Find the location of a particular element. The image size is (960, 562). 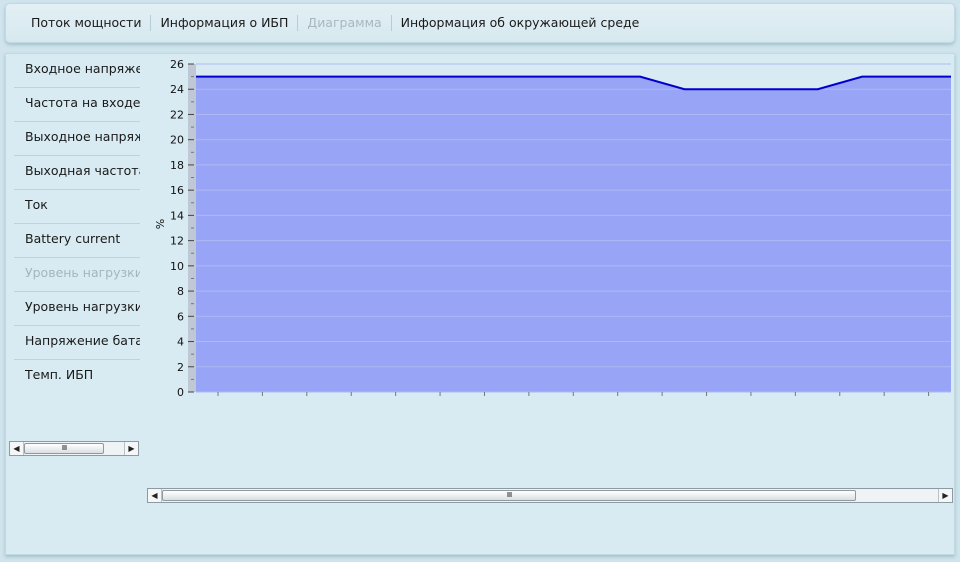

y-tick-label: 20 is located at coordinates (177, 140).